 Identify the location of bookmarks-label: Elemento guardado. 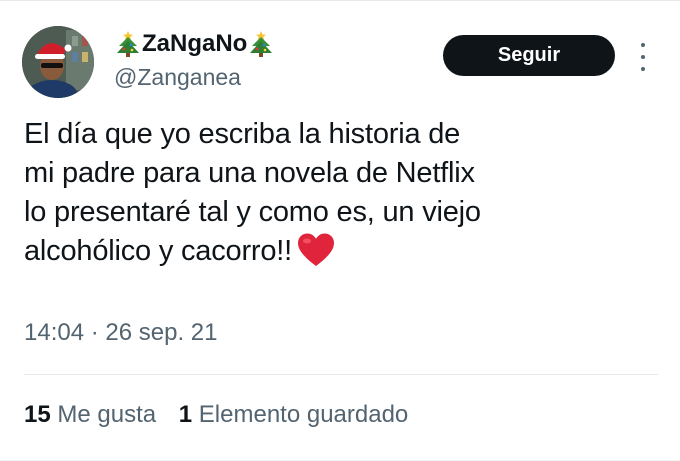
(303, 414).